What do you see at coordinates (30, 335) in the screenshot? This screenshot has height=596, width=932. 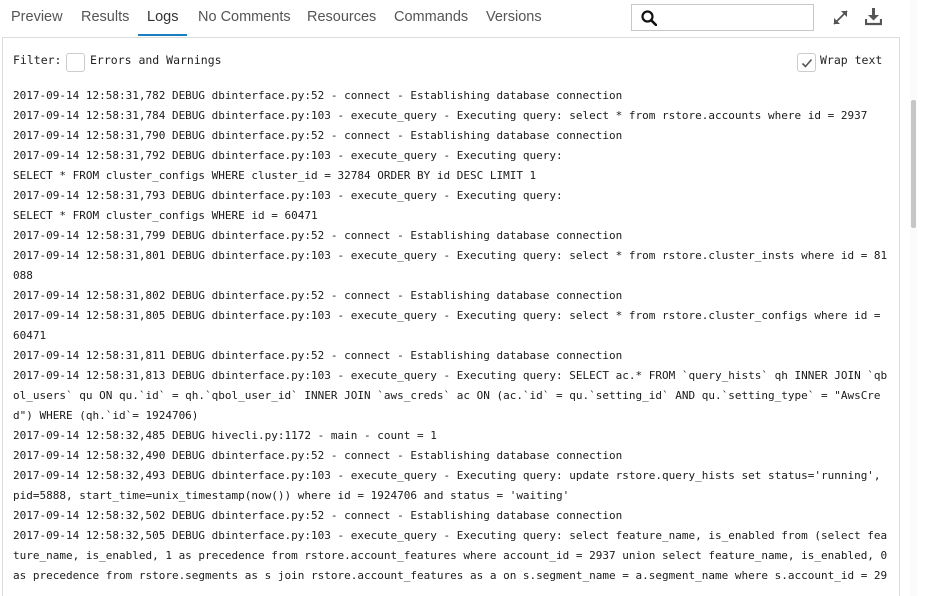 I see `log-line: 60471` at bounding box center [30, 335].